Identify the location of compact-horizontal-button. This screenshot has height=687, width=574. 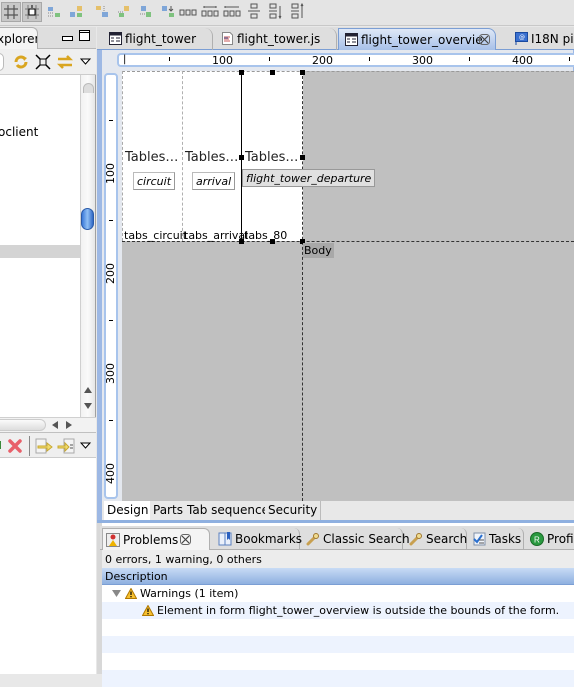
(232, 12).